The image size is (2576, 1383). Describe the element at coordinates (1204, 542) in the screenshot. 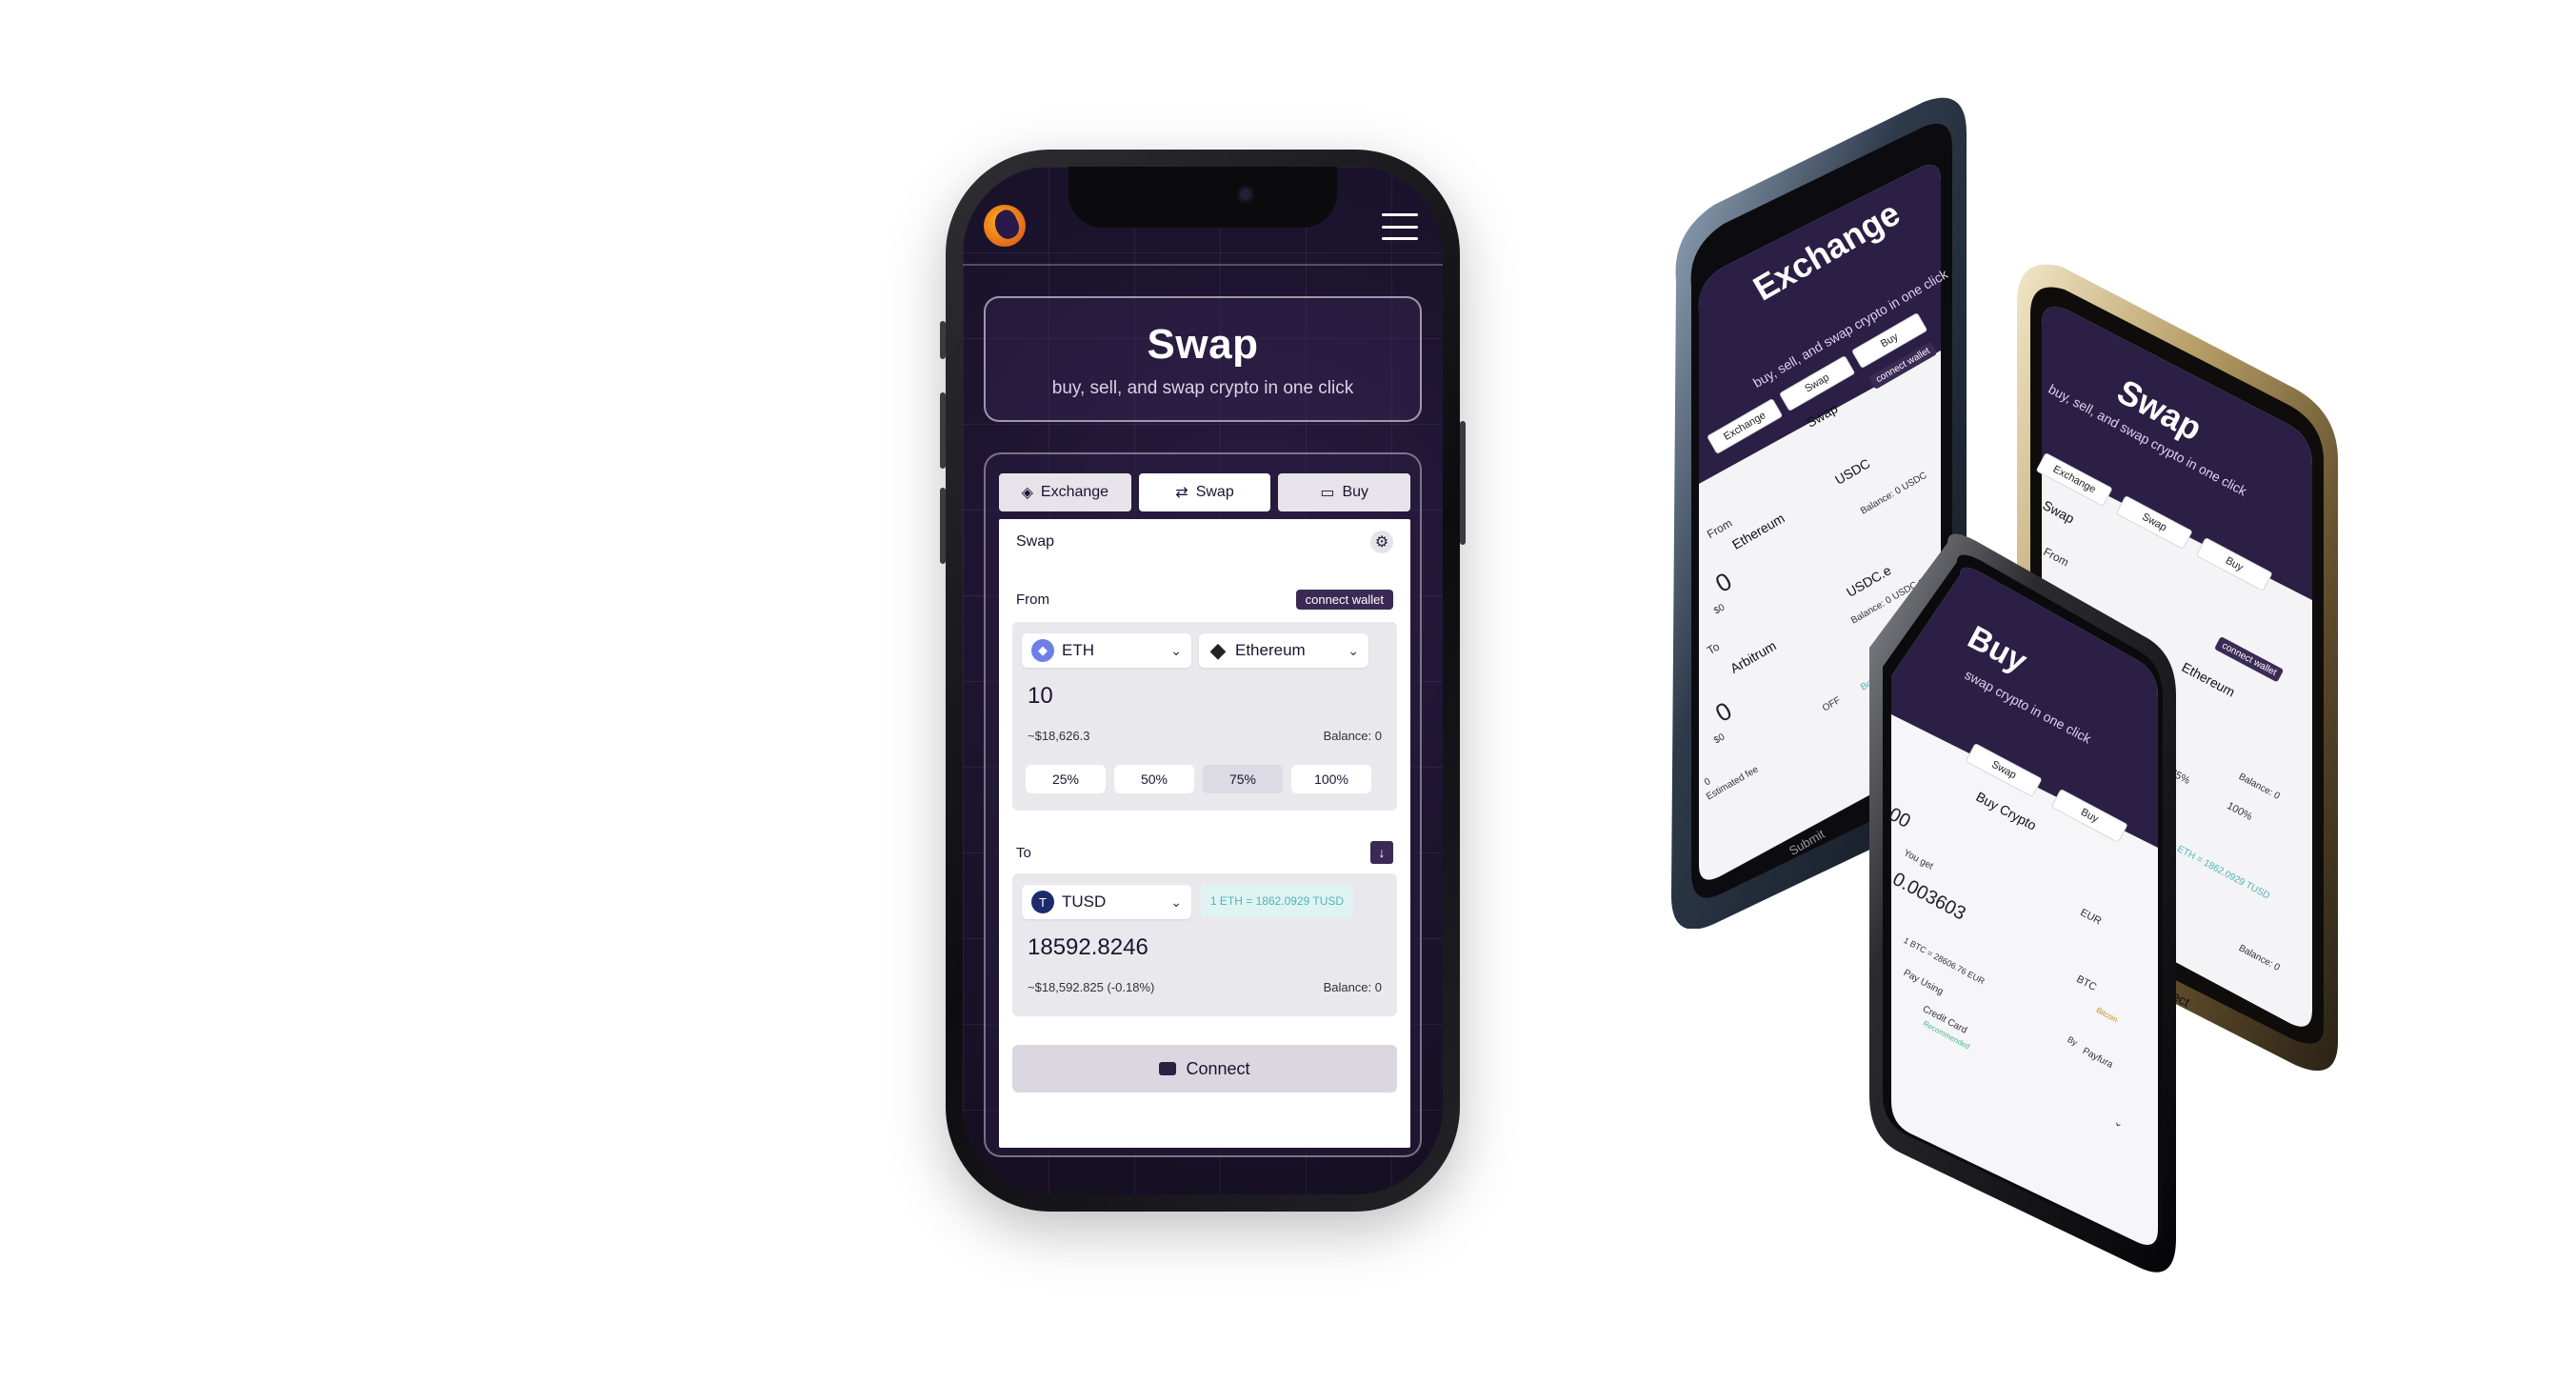

I see `panel-header: Swap ⚙` at that location.